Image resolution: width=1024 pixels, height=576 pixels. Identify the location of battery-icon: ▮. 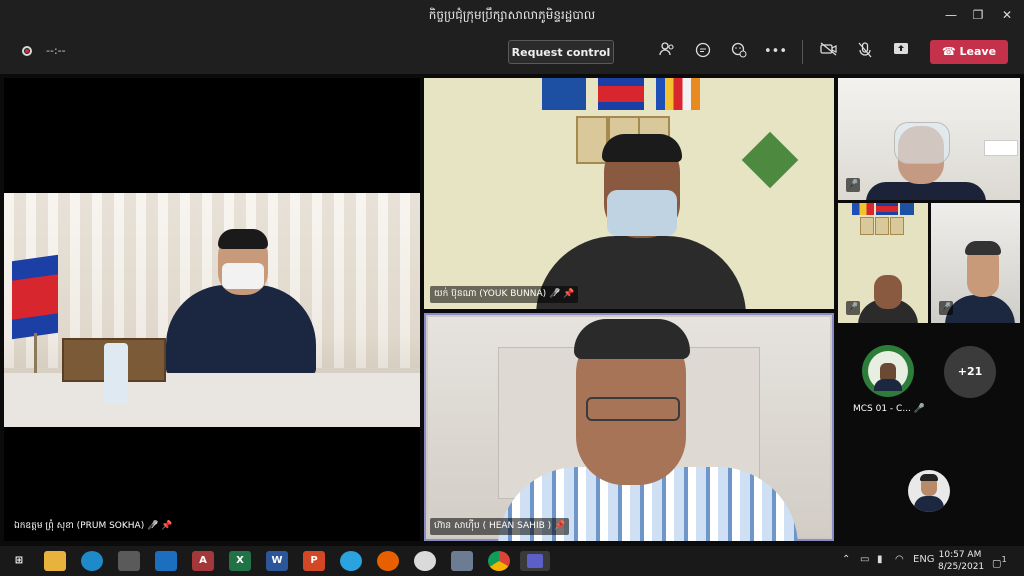
(880, 559).